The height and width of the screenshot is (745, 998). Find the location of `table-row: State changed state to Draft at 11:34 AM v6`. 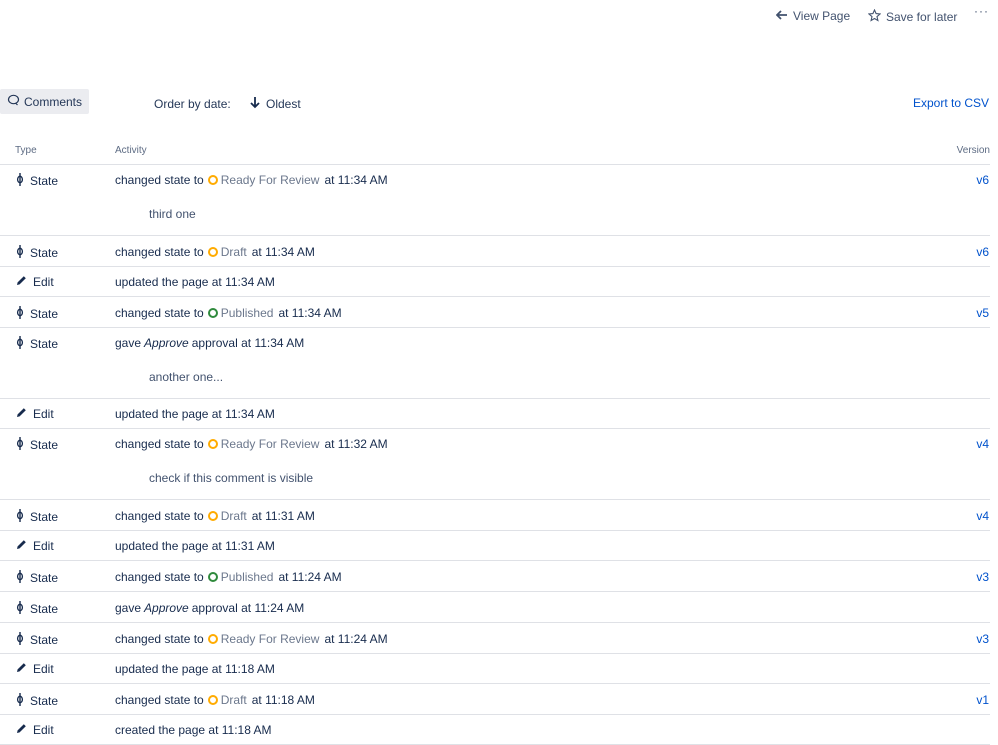

table-row: State changed state to Draft at 11:34 AM v6 is located at coordinates (495, 251).